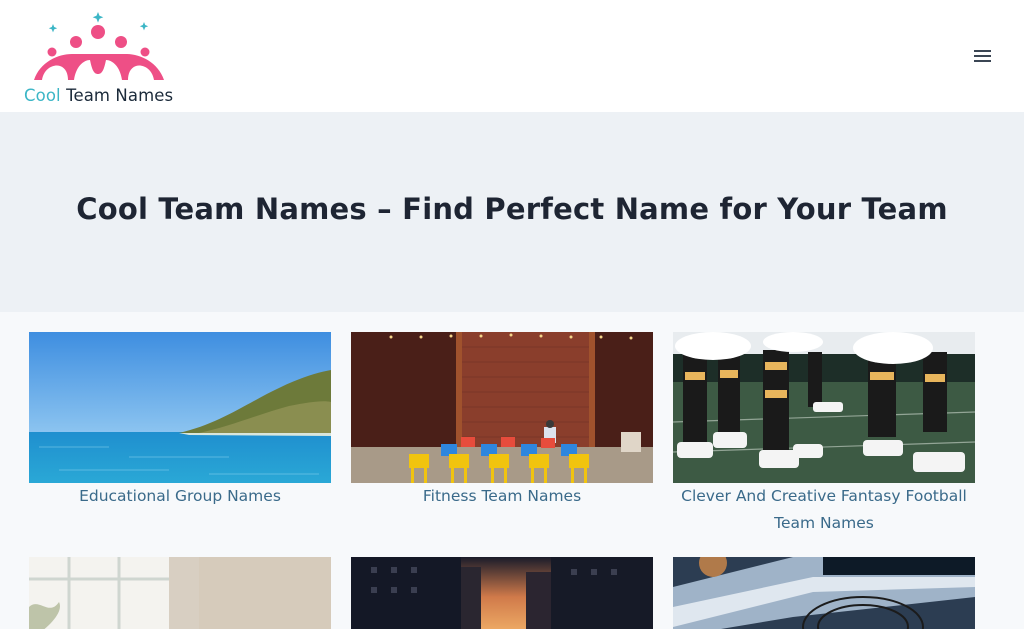  I want to click on post-card: Fitness Team Names, so click(502, 421).